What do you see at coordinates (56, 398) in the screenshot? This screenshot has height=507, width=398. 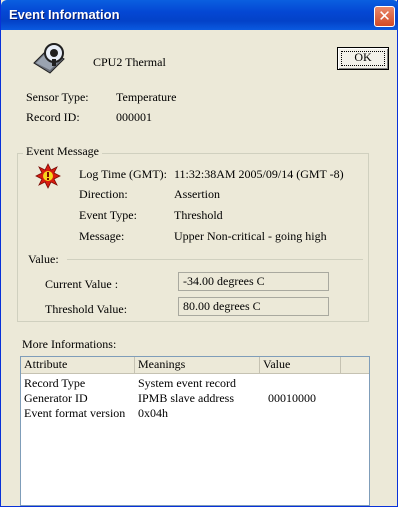 I see `table-row: Generator ID` at bounding box center [56, 398].